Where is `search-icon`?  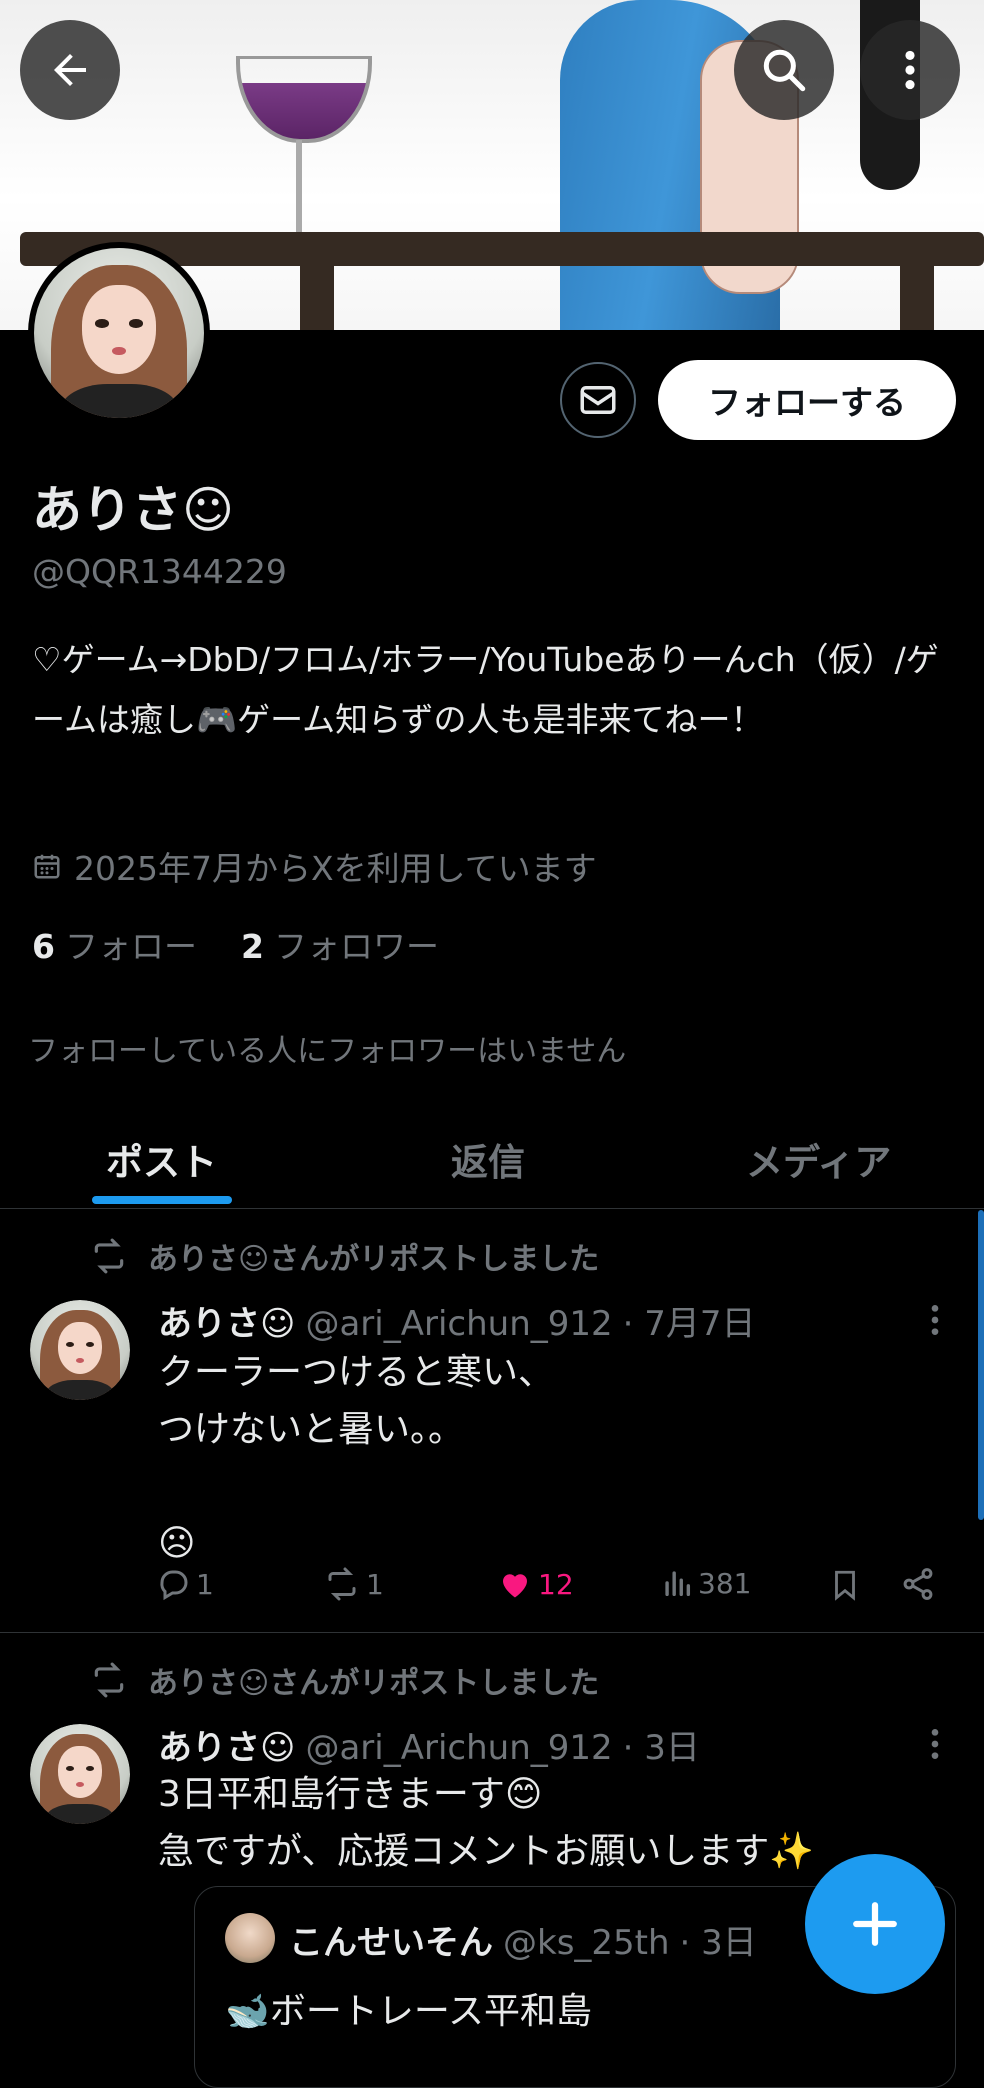
search-icon is located at coordinates (784, 70).